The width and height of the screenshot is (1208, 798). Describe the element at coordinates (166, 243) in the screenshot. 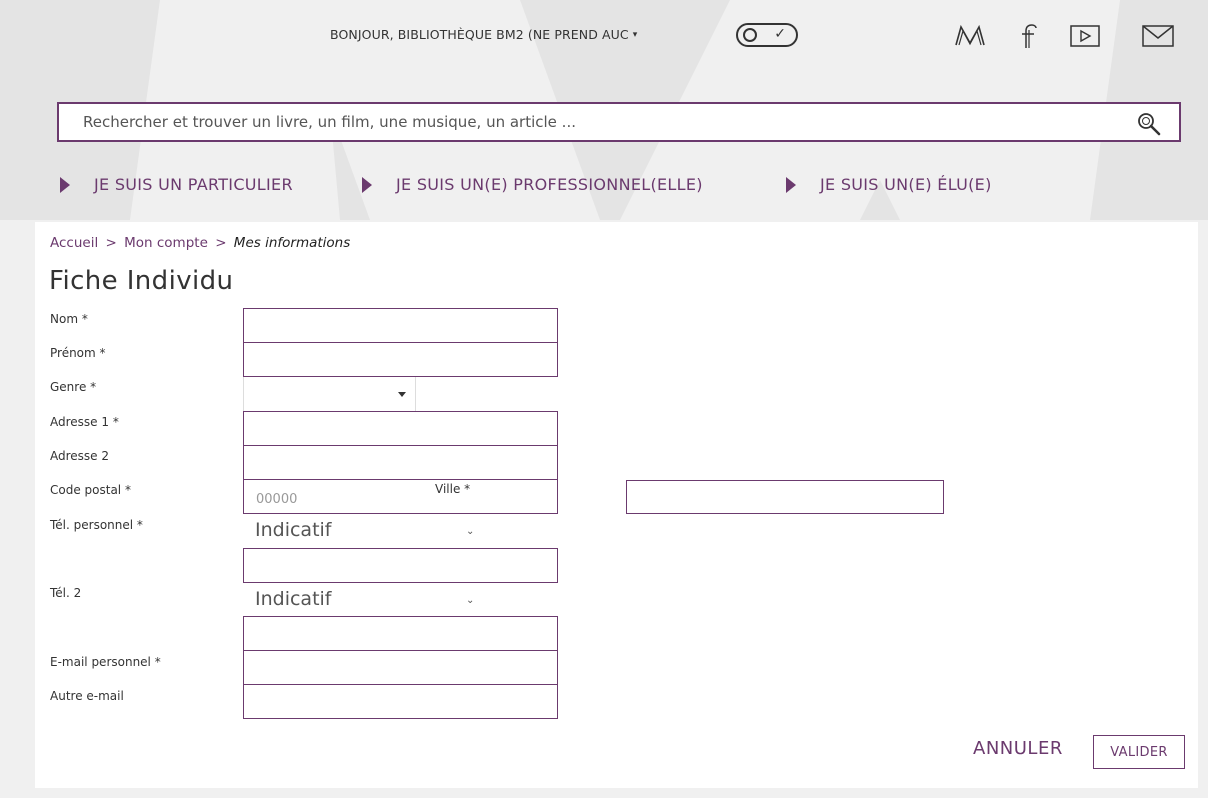

I see `breadcrumb-account: Mon compte` at that location.